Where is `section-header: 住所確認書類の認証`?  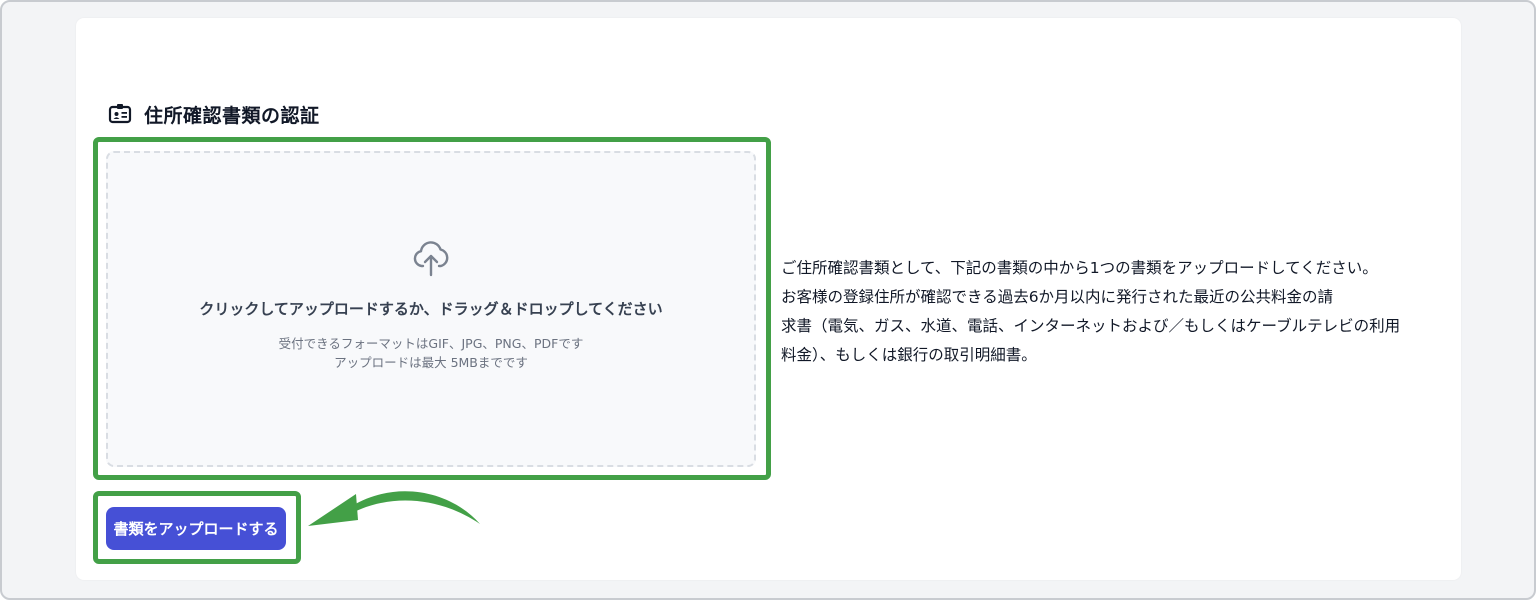 section-header: 住所確認書類の認証 is located at coordinates (214, 114).